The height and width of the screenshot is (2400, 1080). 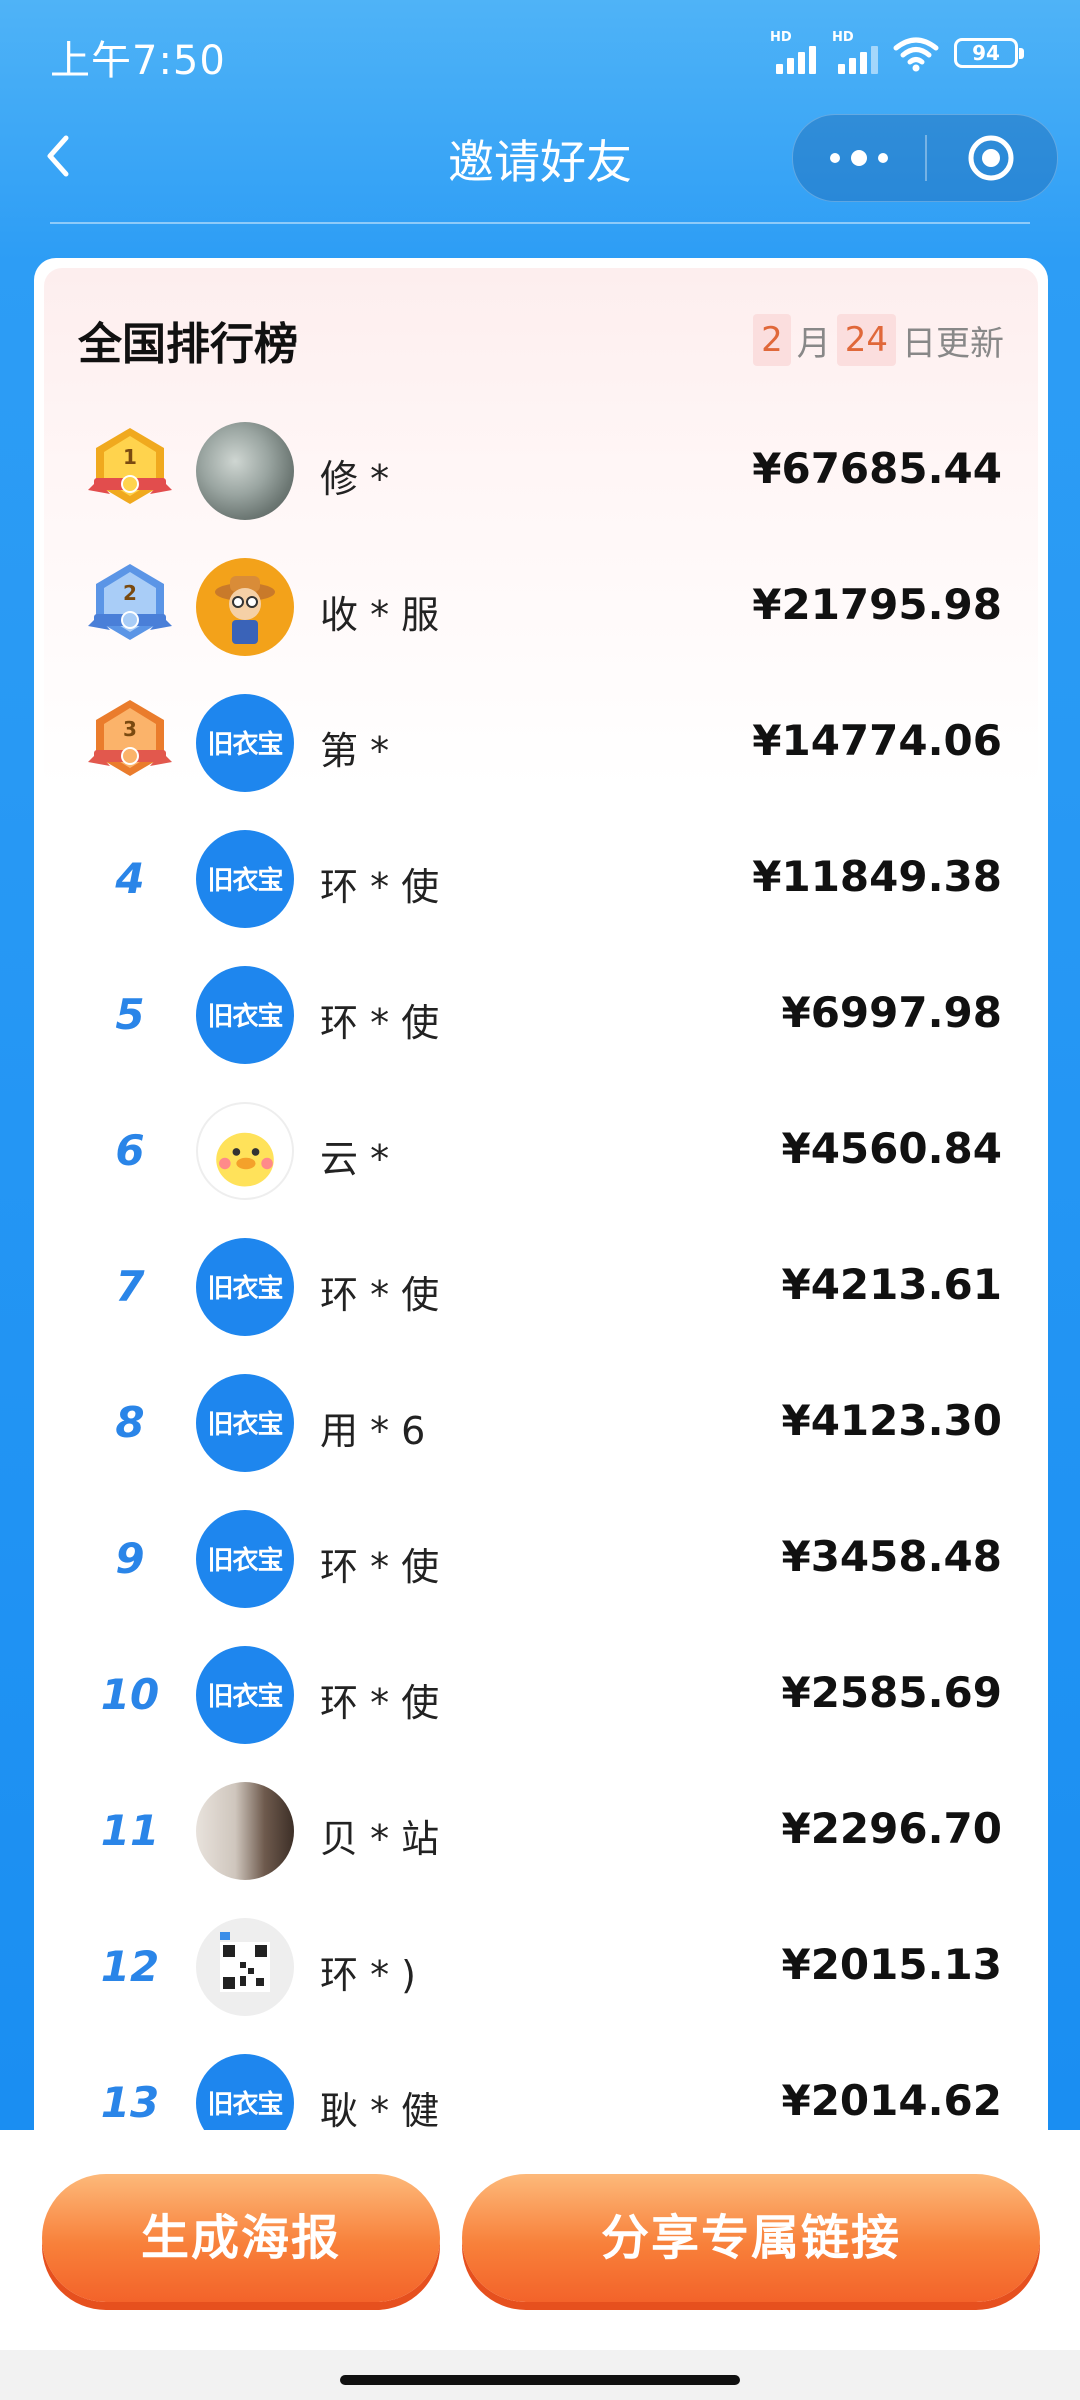 What do you see at coordinates (130, 593) in the screenshot?
I see `medal-rank: 2` at bounding box center [130, 593].